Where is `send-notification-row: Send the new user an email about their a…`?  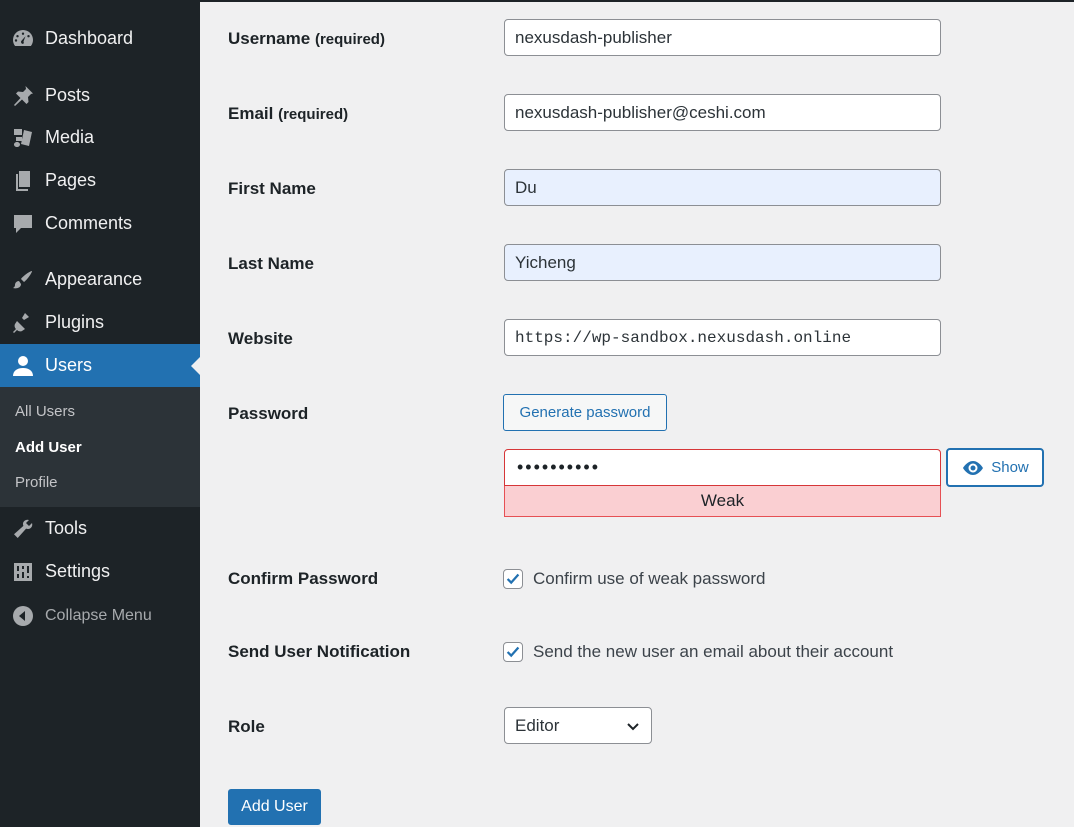 send-notification-row: Send the new user an email about their a… is located at coordinates (698, 652).